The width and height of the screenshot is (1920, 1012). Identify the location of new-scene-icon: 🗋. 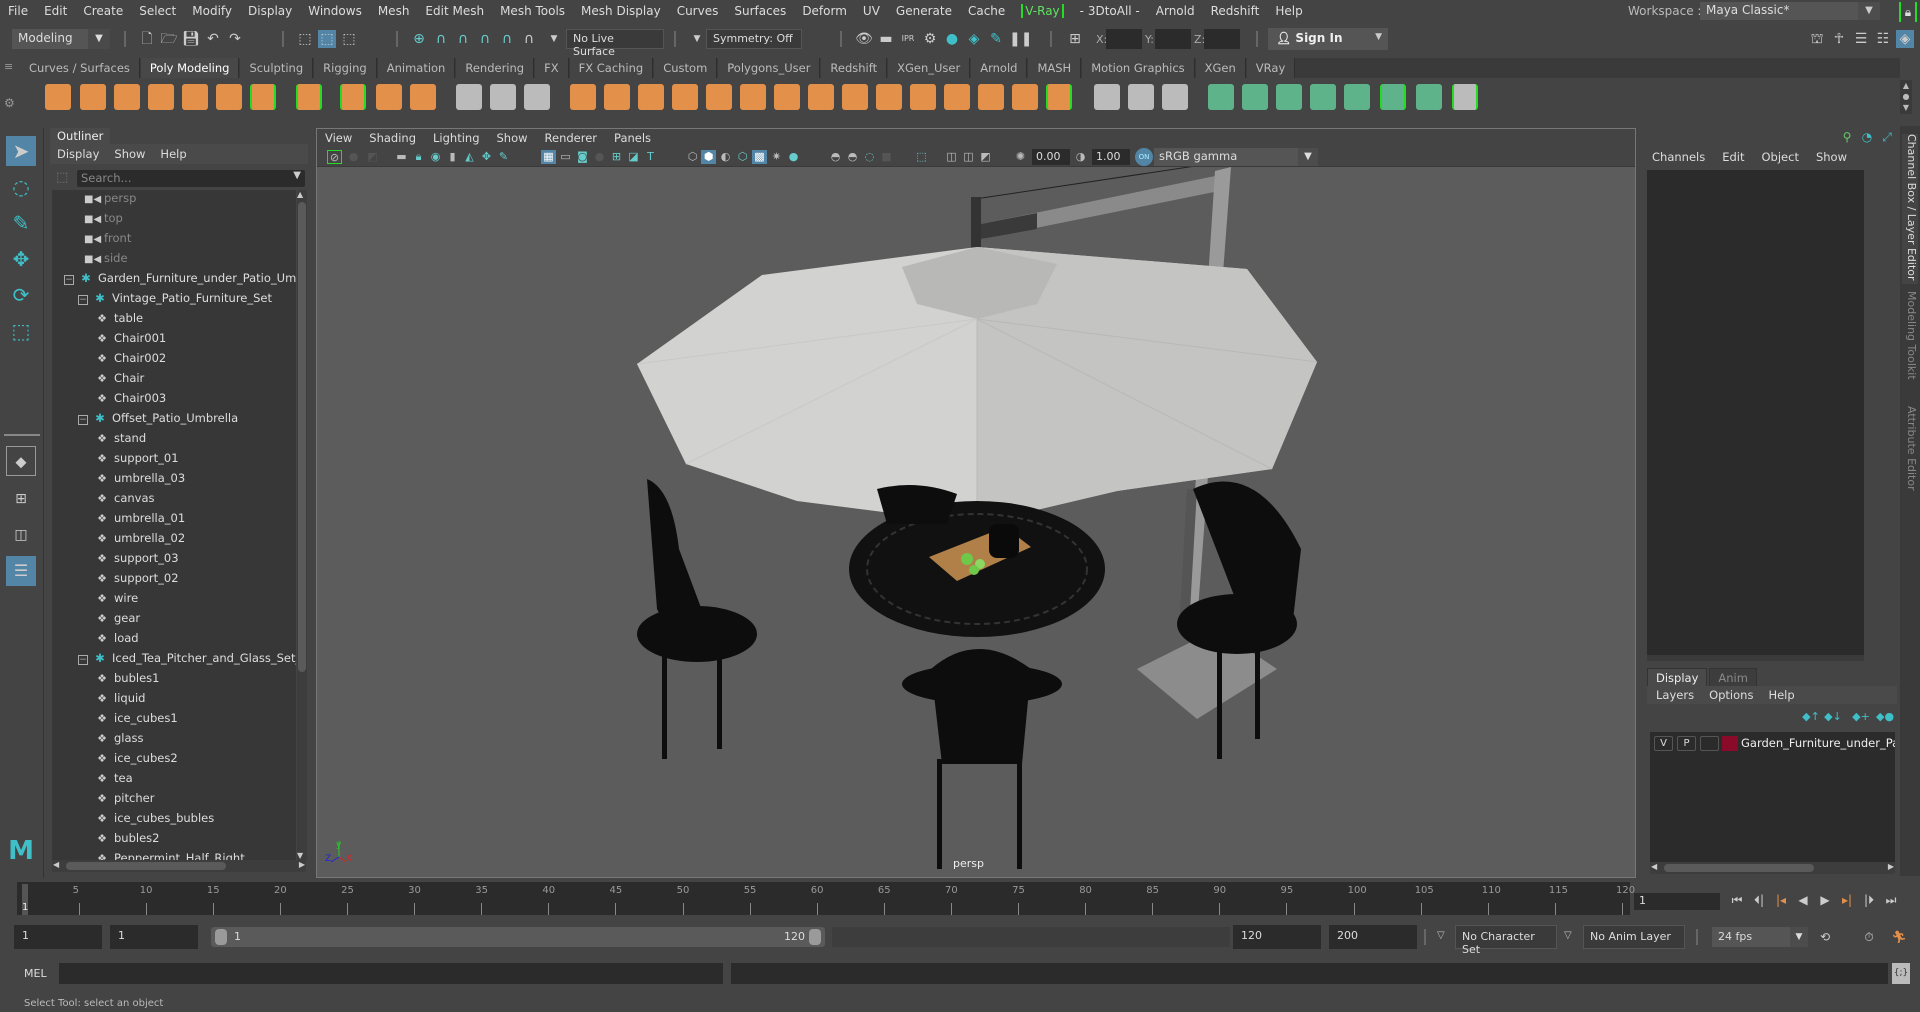
(147, 39).